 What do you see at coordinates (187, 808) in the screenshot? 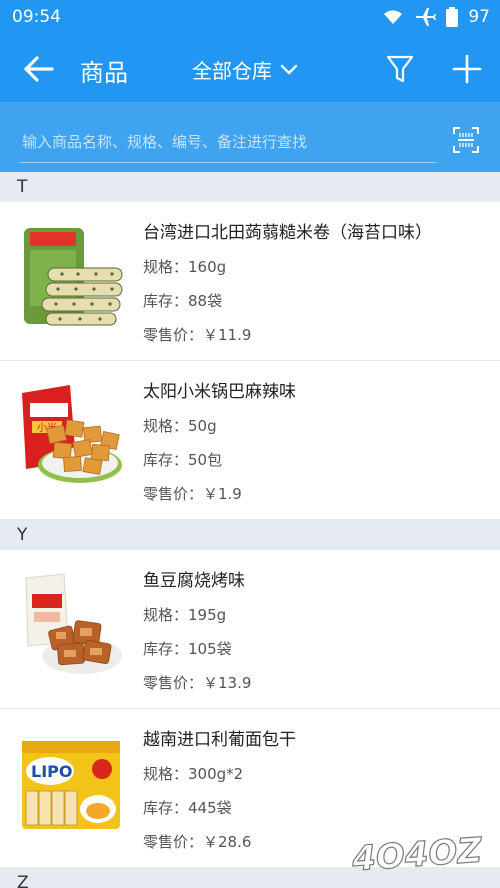
I see `product-stock: 库存：445袋` at bounding box center [187, 808].